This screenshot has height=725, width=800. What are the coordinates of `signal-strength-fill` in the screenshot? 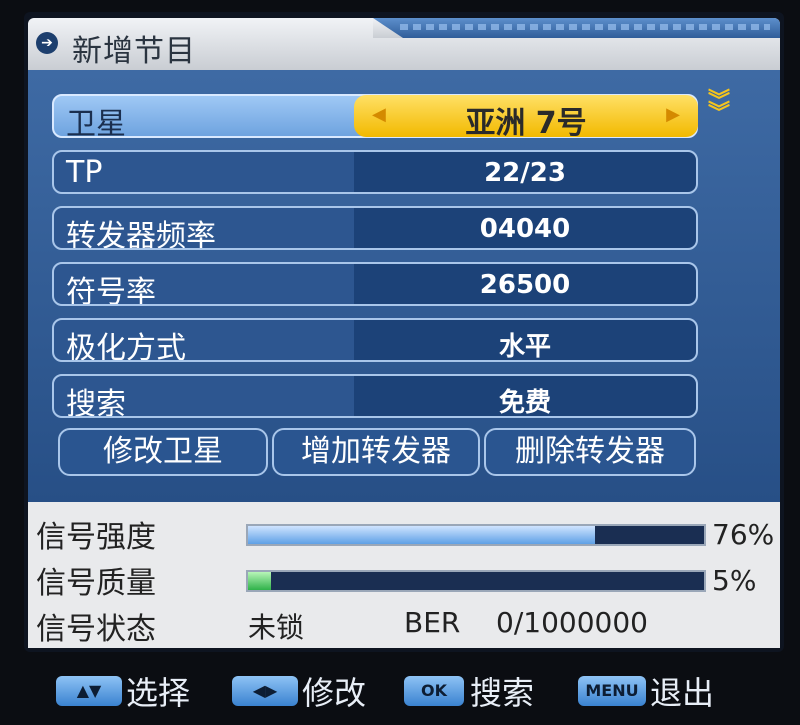 It's located at (421, 535).